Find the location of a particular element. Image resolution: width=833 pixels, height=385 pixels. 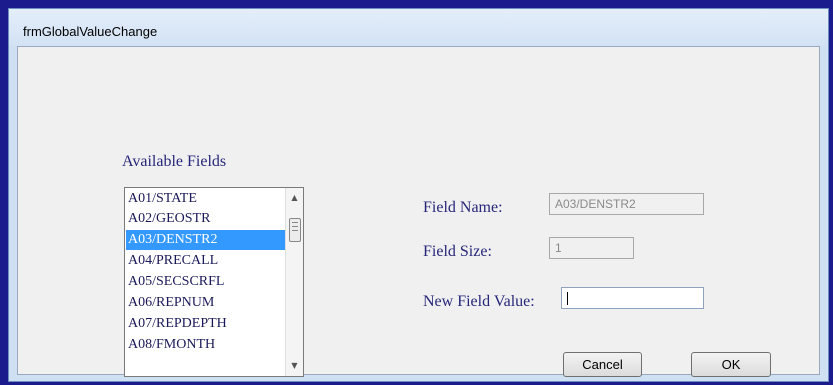

field-size-field: 1 is located at coordinates (591, 248).